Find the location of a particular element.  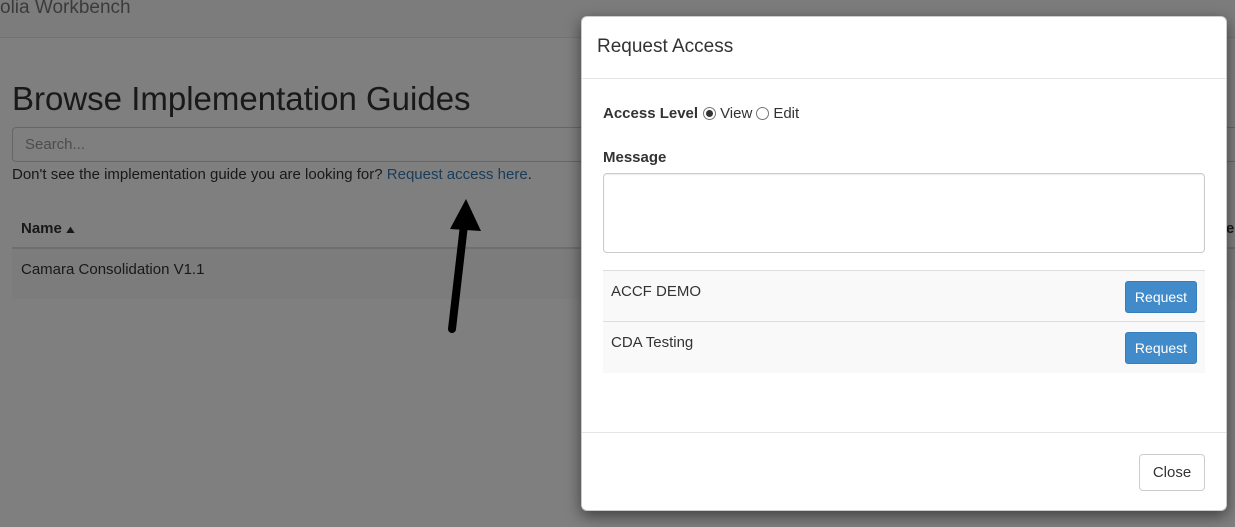

close-button: Close is located at coordinates (1172, 472).